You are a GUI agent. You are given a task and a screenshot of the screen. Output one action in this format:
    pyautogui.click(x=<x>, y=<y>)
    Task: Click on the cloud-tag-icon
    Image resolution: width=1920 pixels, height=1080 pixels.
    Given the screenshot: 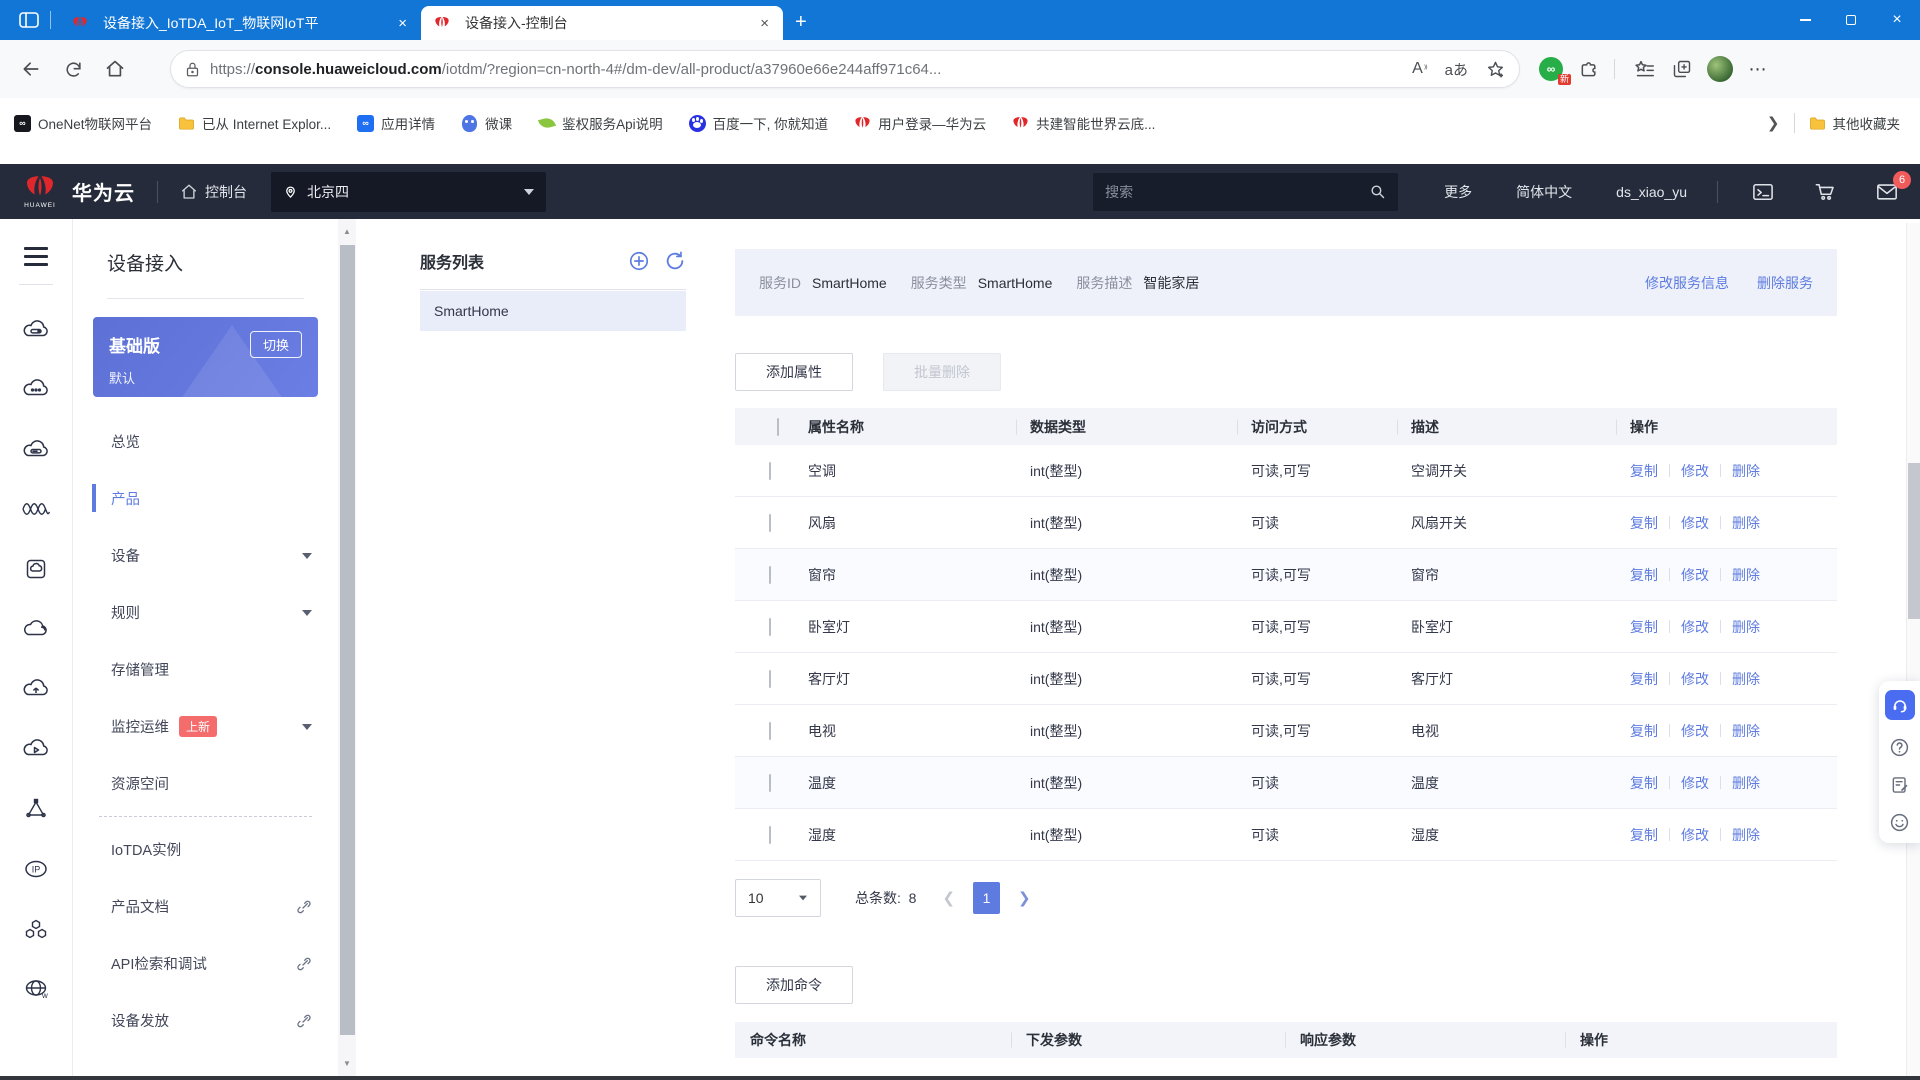 What is the action you would take?
    pyautogui.click(x=36, y=449)
    